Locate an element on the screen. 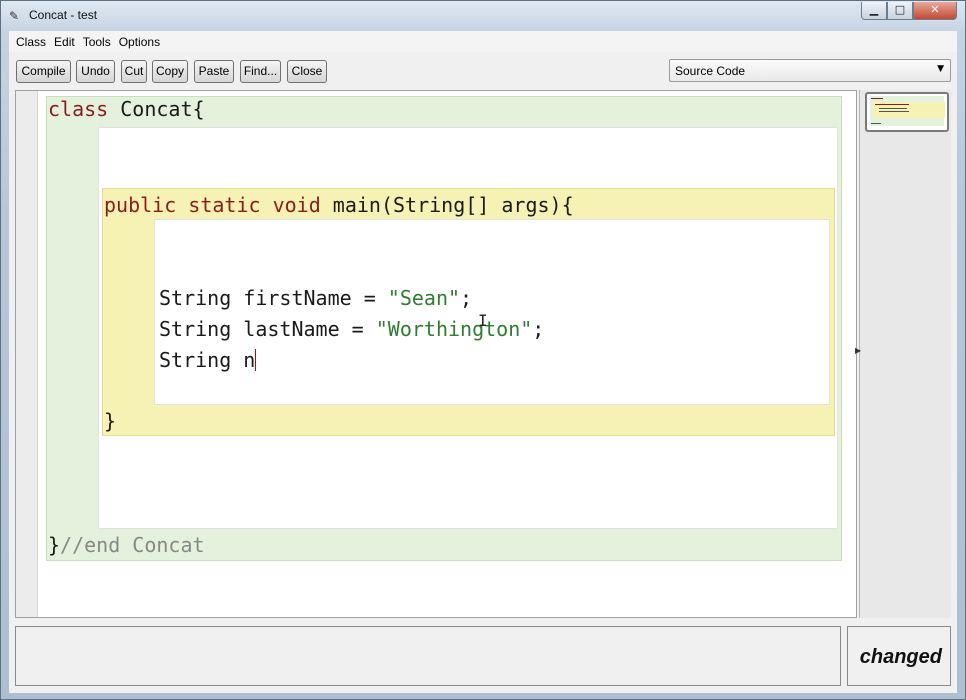 The width and height of the screenshot is (966, 700). close-button: Close is located at coordinates (307, 71).